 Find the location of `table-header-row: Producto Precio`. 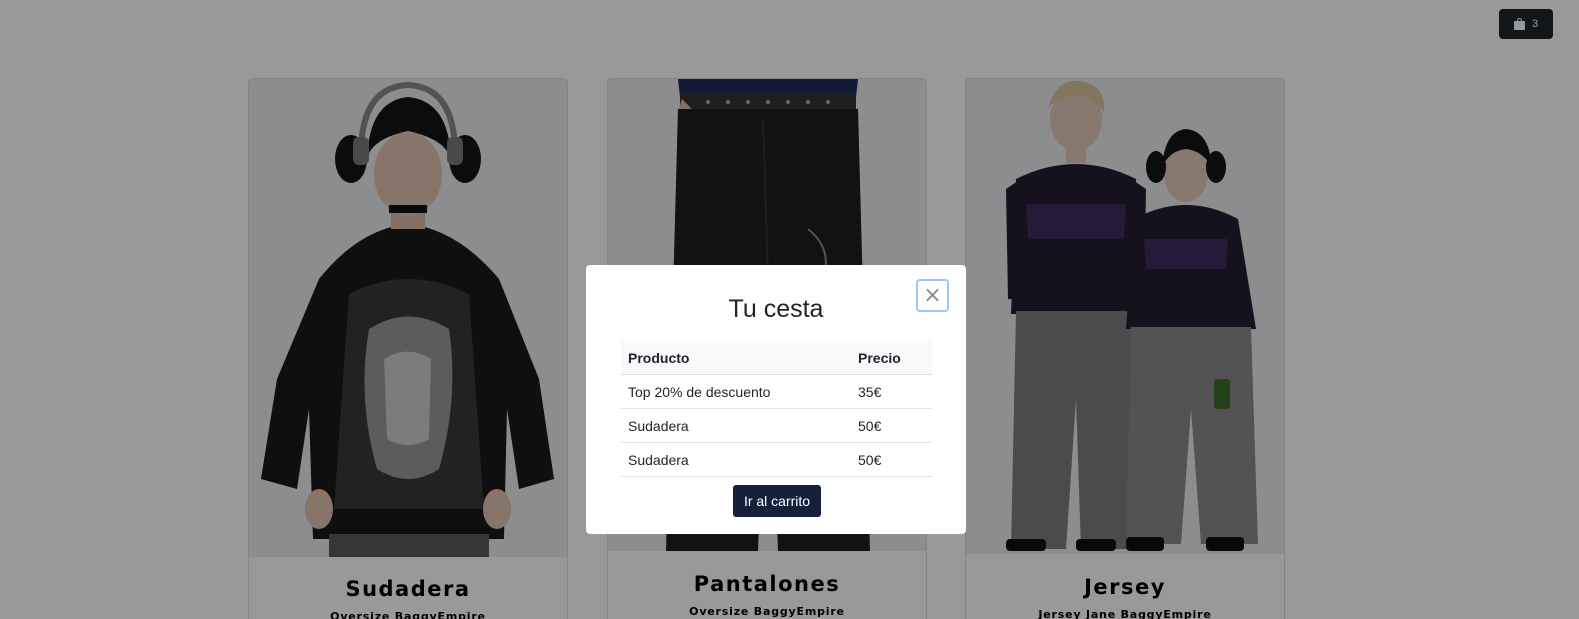

table-header-row: Producto Precio is located at coordinates (776, 358).